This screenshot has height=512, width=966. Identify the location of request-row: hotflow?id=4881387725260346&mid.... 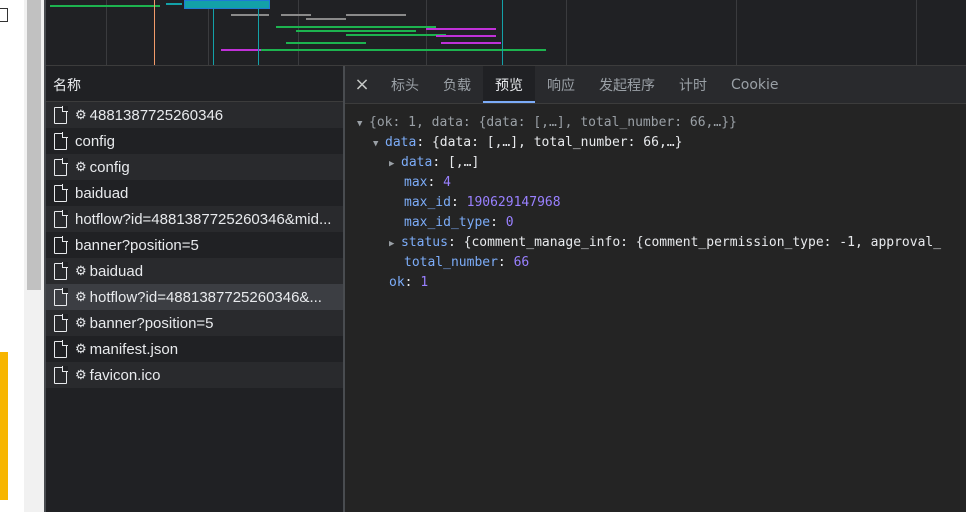
(194, 219).